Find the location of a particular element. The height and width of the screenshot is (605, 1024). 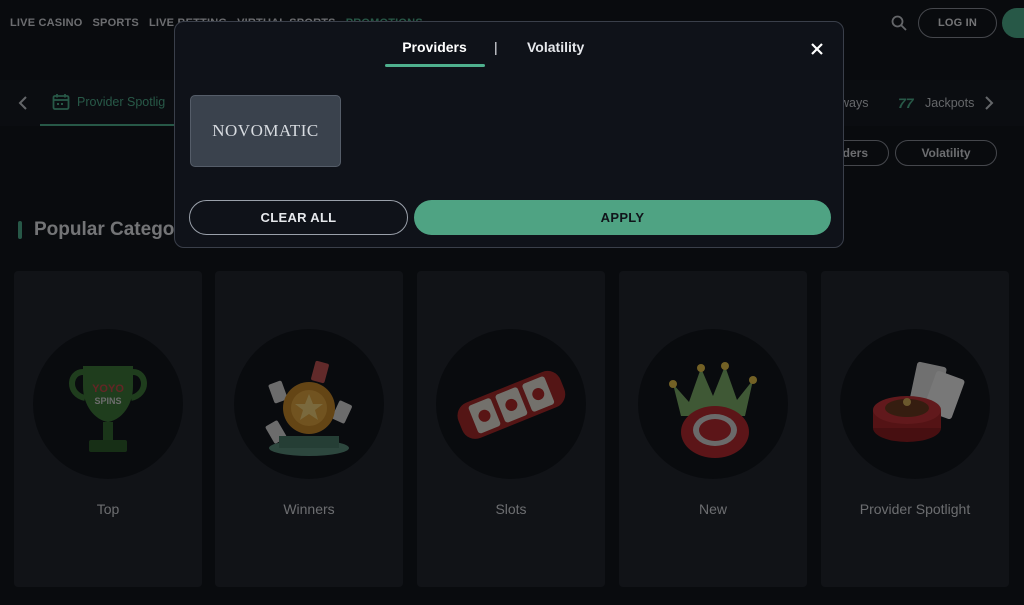

tab-volatility: Volatility is located at coordinates (555, 47).